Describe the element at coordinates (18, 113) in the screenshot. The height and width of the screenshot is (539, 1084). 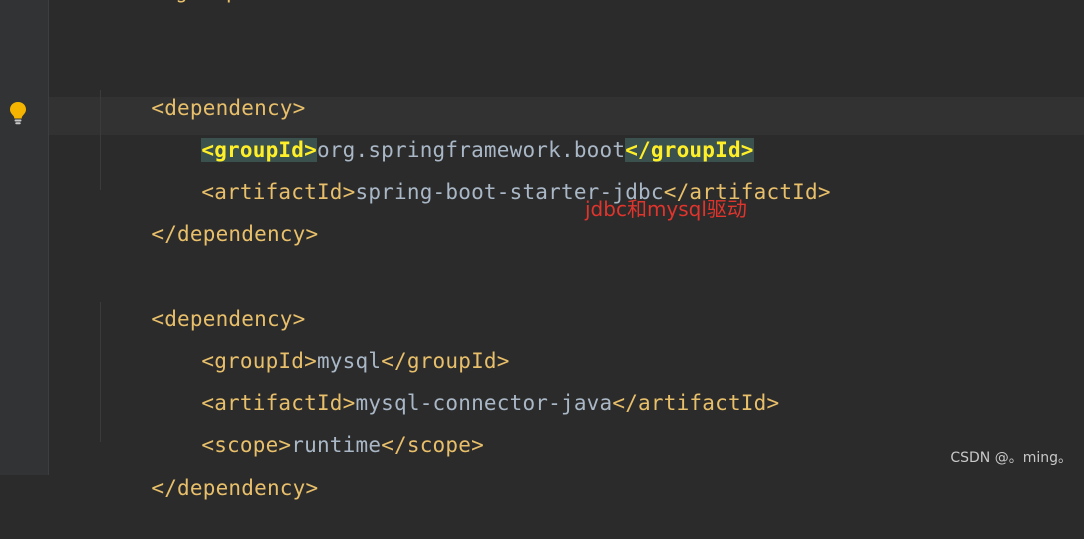
I see `lightbulb-icon` at that location.